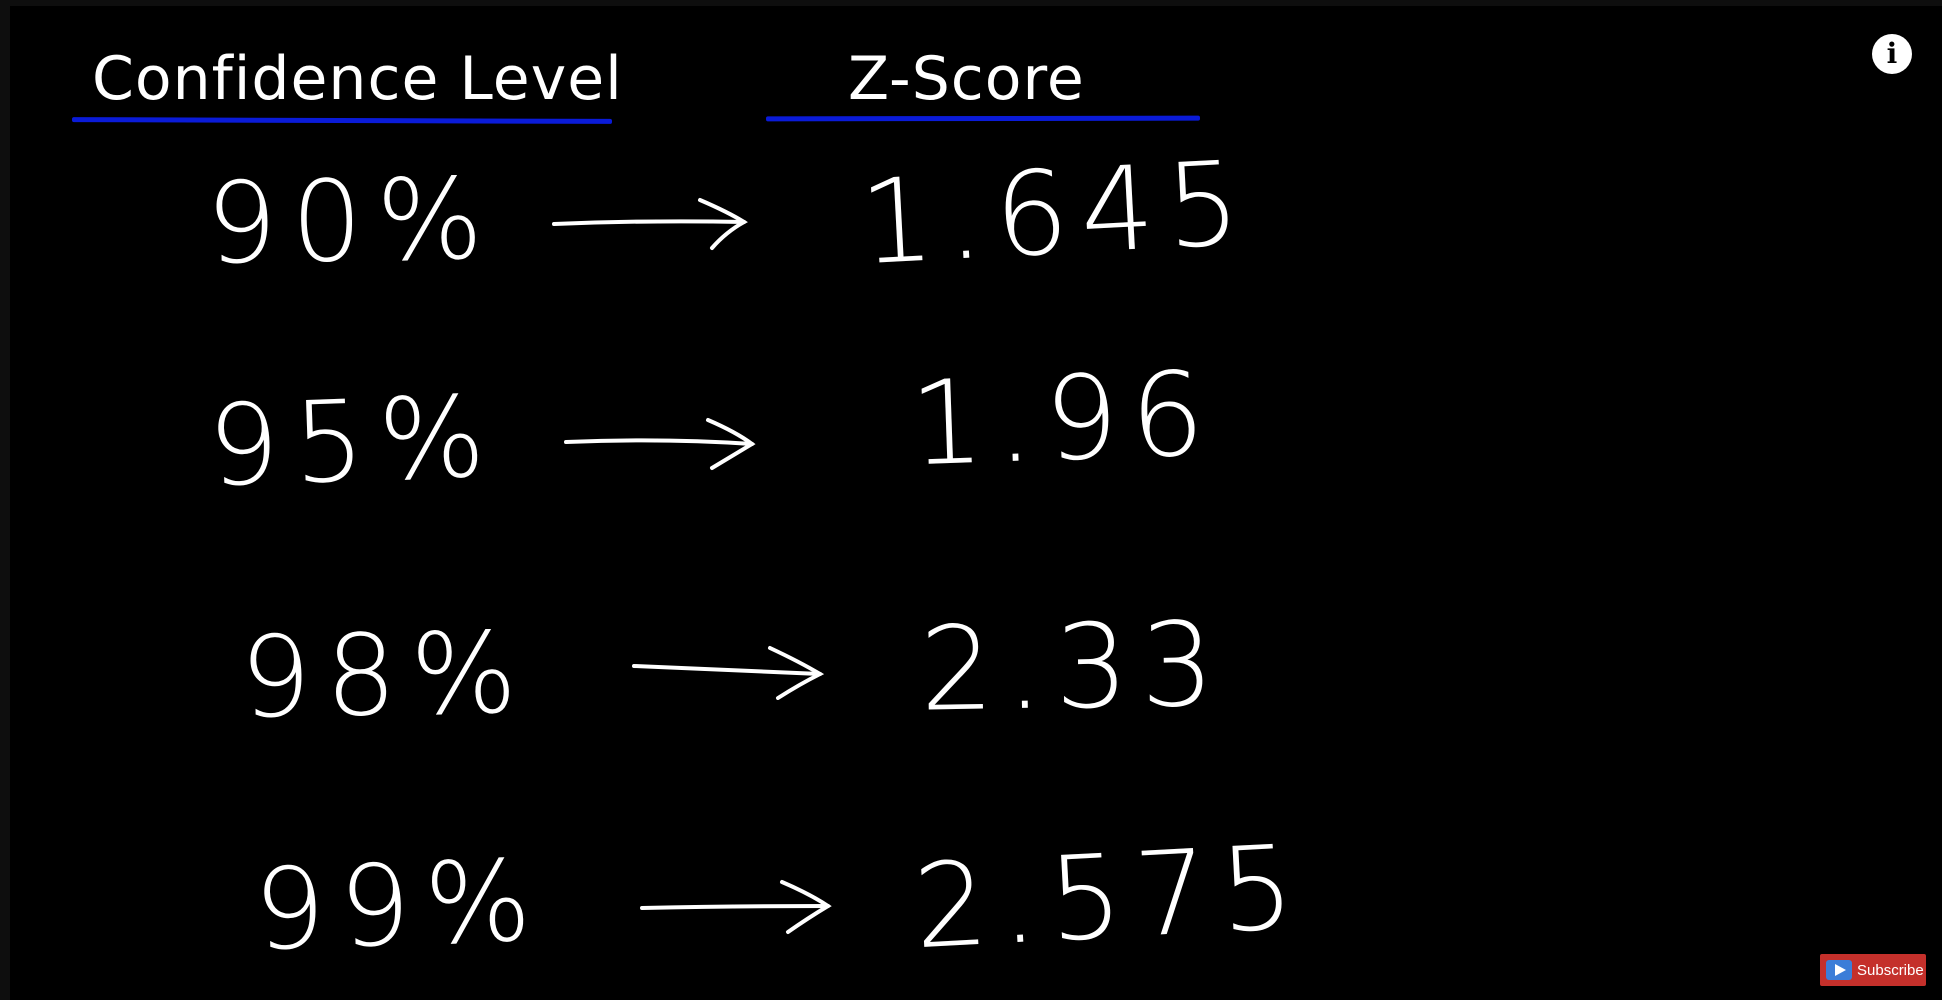 The image size is (1942, 1000). Describe the element at coordinates (342, 120) in the screenshot. I see `confidence-level-underline` at that location.